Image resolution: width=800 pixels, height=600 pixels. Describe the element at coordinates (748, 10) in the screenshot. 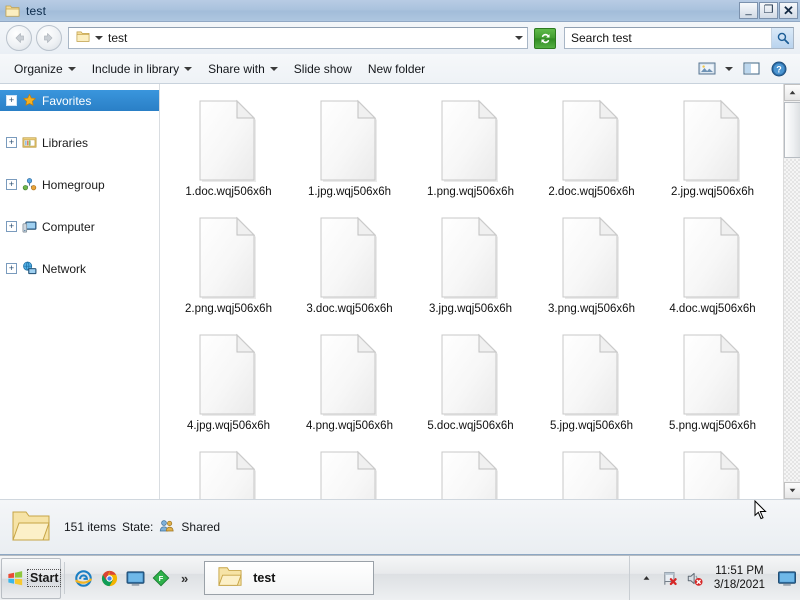

I see `minimize-button: _` at that location.